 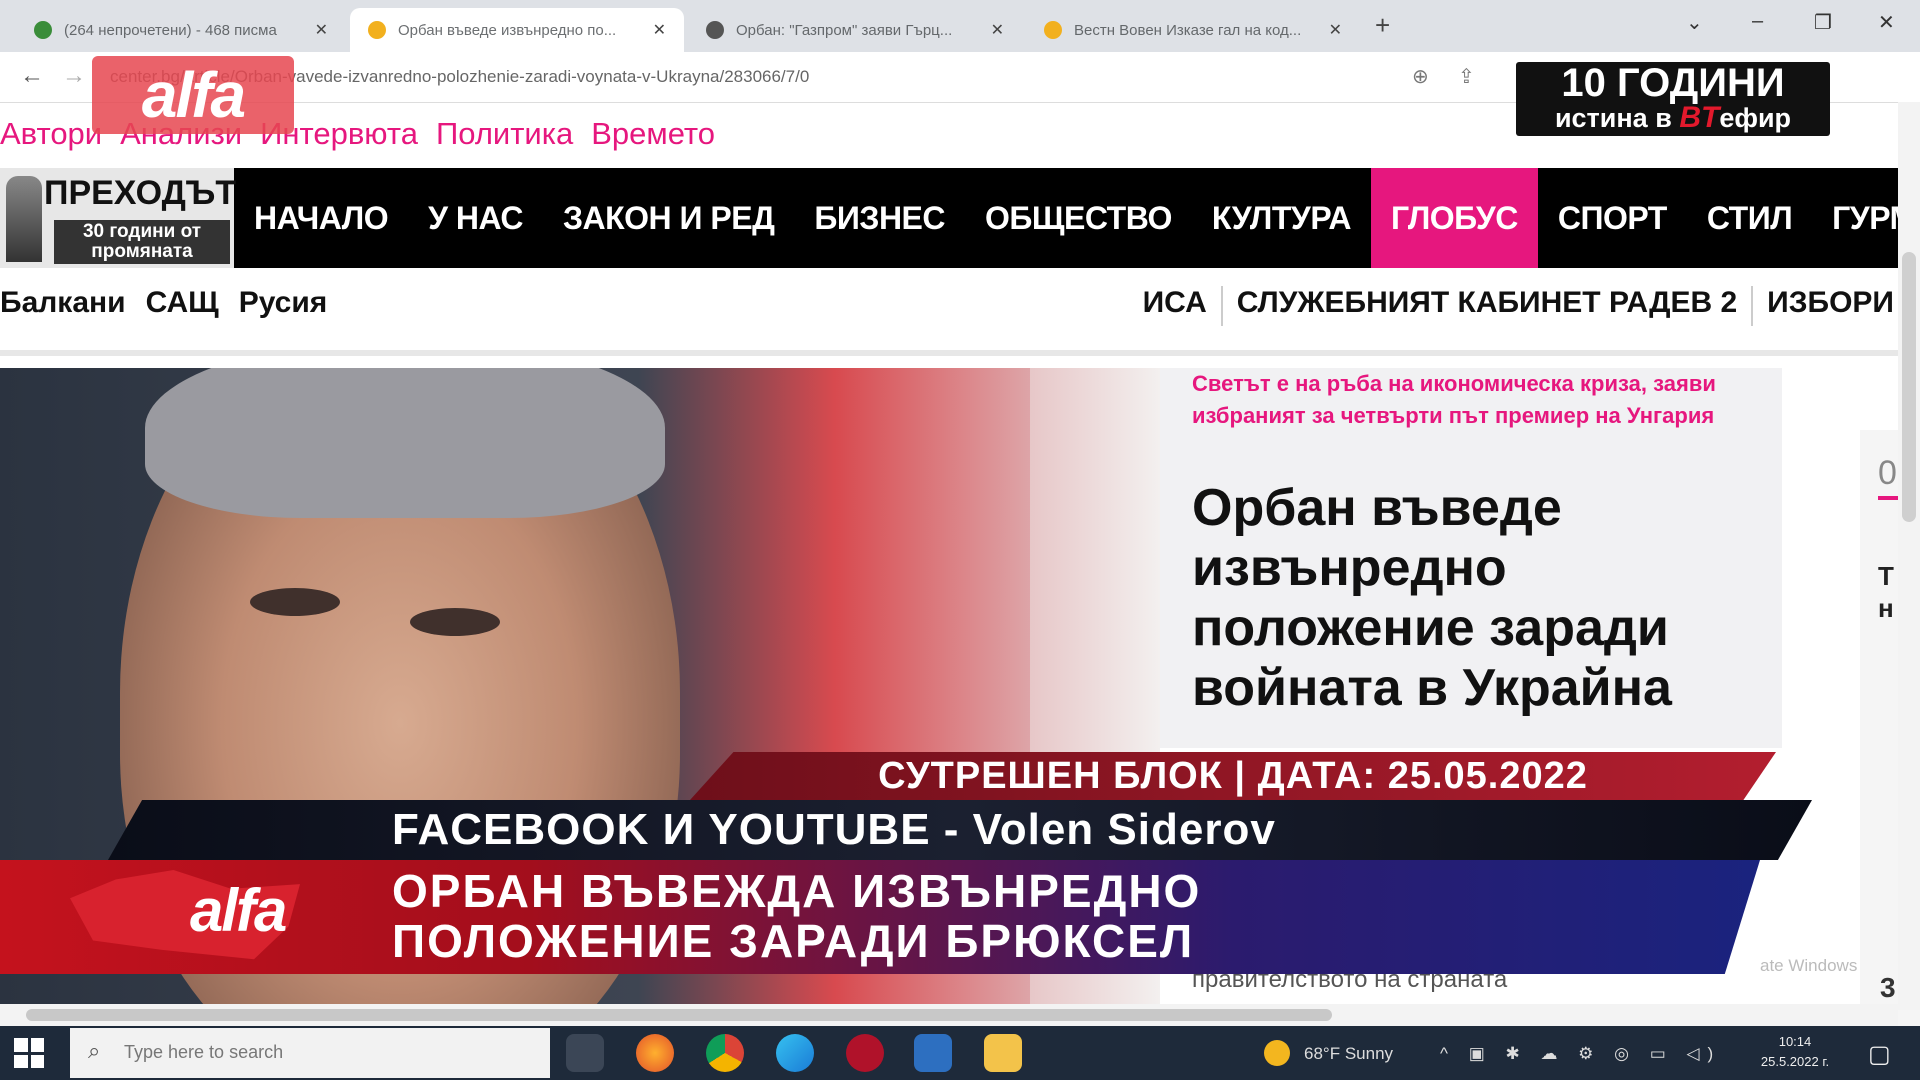 I want to click on clock-time: 10:14, so click(x=1795, y=1041).